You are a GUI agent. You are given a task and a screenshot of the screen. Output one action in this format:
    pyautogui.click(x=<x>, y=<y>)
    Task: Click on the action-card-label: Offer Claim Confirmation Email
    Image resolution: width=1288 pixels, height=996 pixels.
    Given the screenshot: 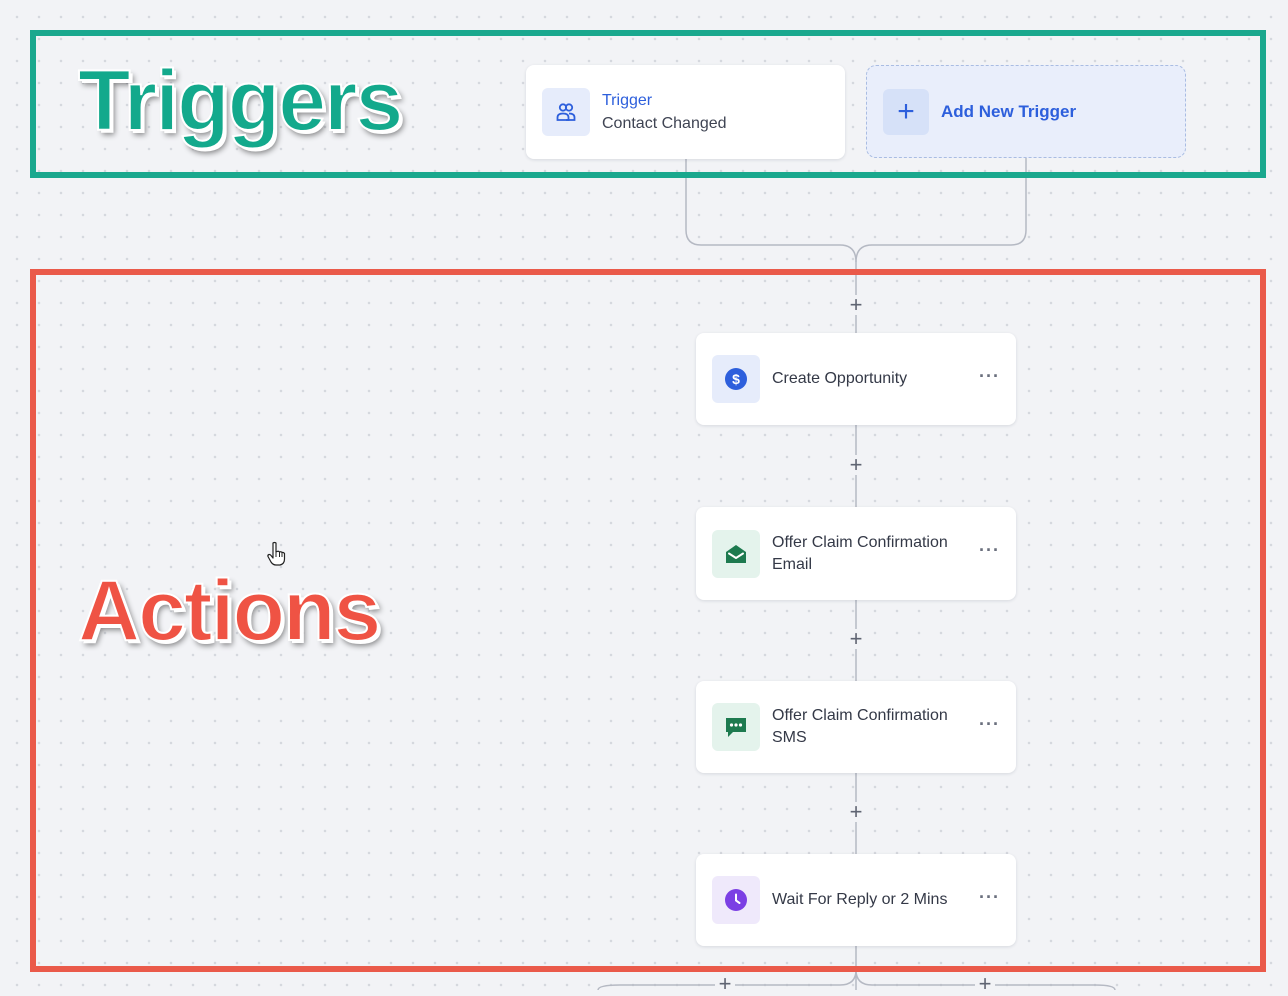 What is the action you would take?
    pyautogui.click(x=860, y=553)
    